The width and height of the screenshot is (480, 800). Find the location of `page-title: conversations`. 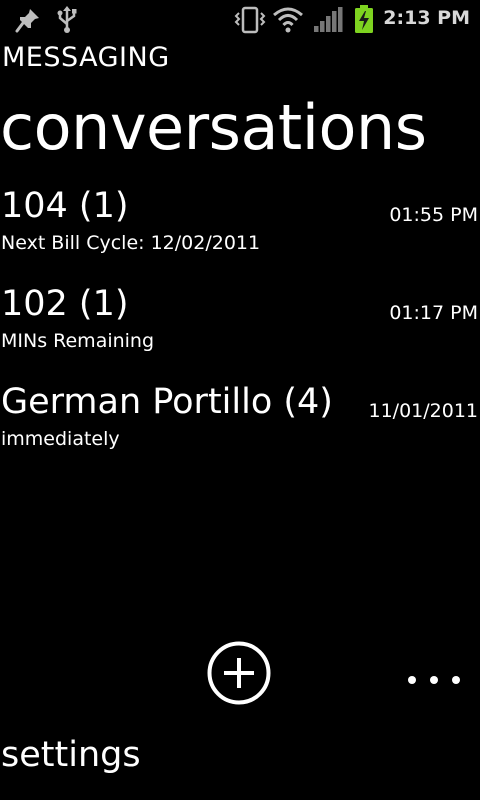

page-title: conversations is located at coordinates (213, 127).